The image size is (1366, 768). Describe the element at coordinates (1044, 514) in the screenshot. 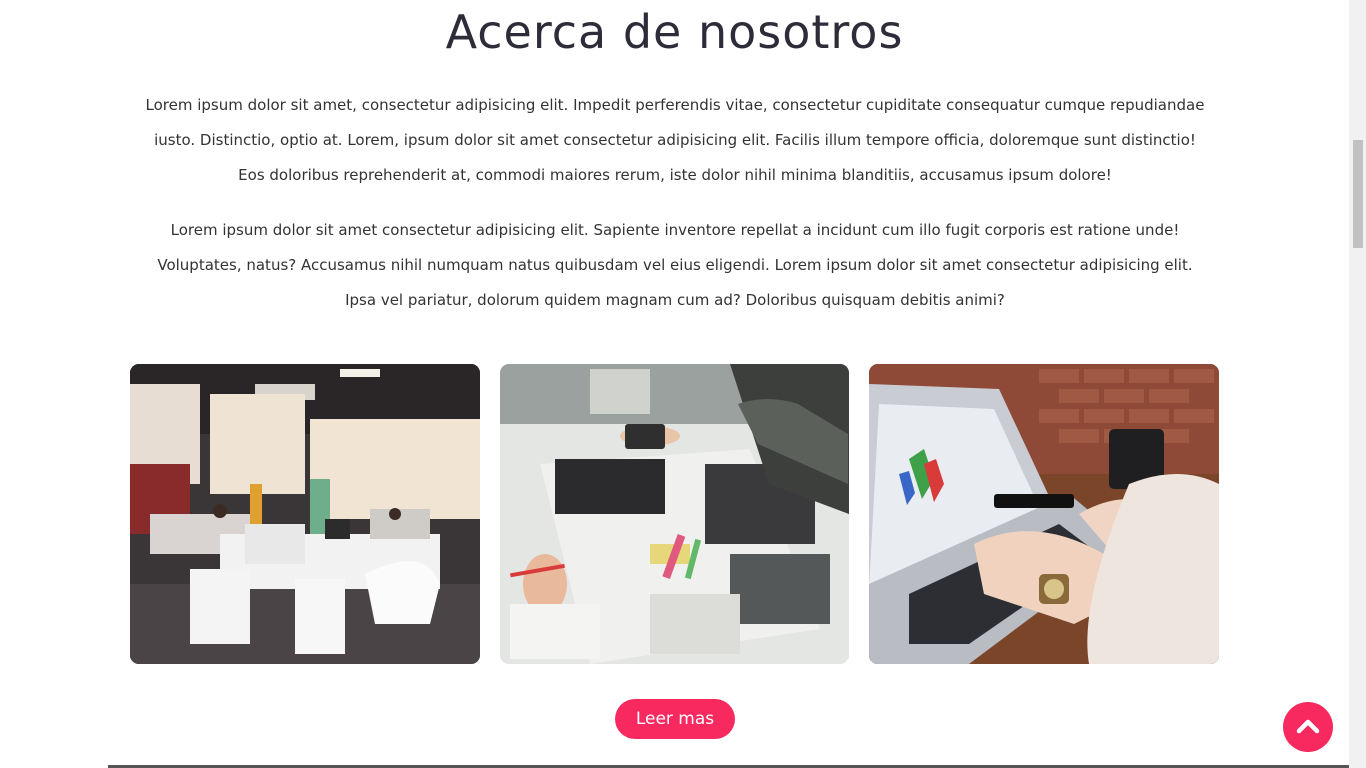

I see `laptop-typing-photo` at that location.